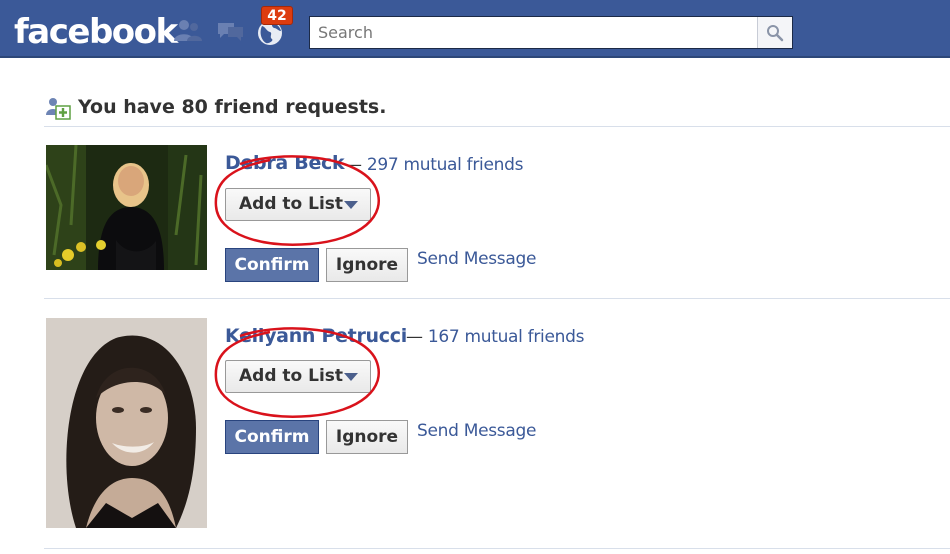  I want to click on mutual-friends-link: — 297 mutual friends, so click(434, 165).